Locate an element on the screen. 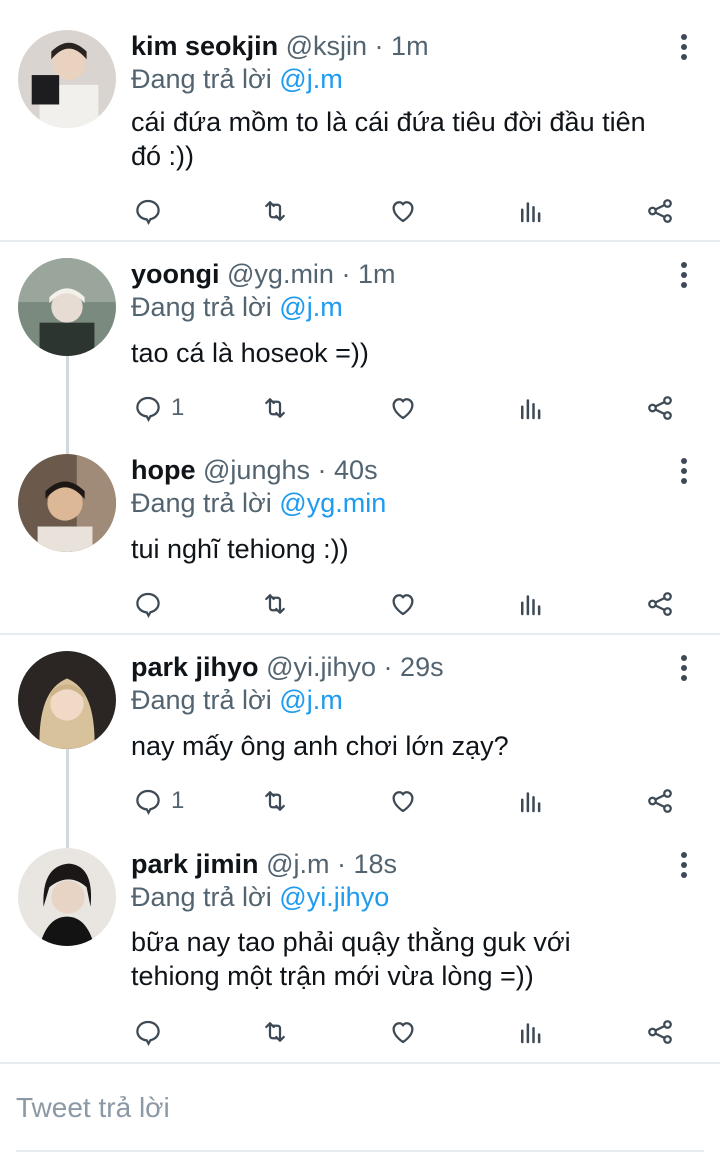 The image size is (720, 1153). timestamp: 29s is located at coordinates (422, 667).